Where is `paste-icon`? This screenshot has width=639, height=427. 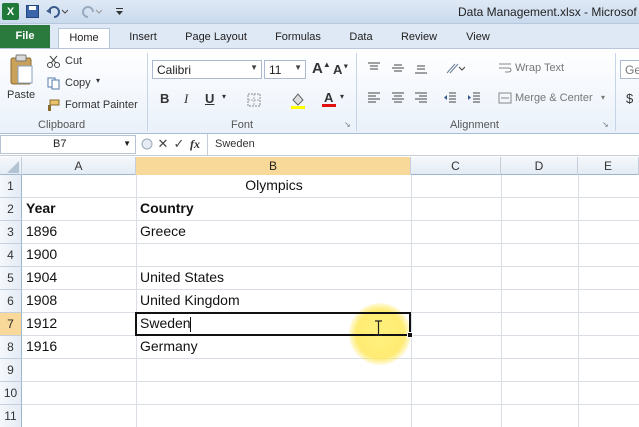 paste-icon is located at coordinates (21, 70).